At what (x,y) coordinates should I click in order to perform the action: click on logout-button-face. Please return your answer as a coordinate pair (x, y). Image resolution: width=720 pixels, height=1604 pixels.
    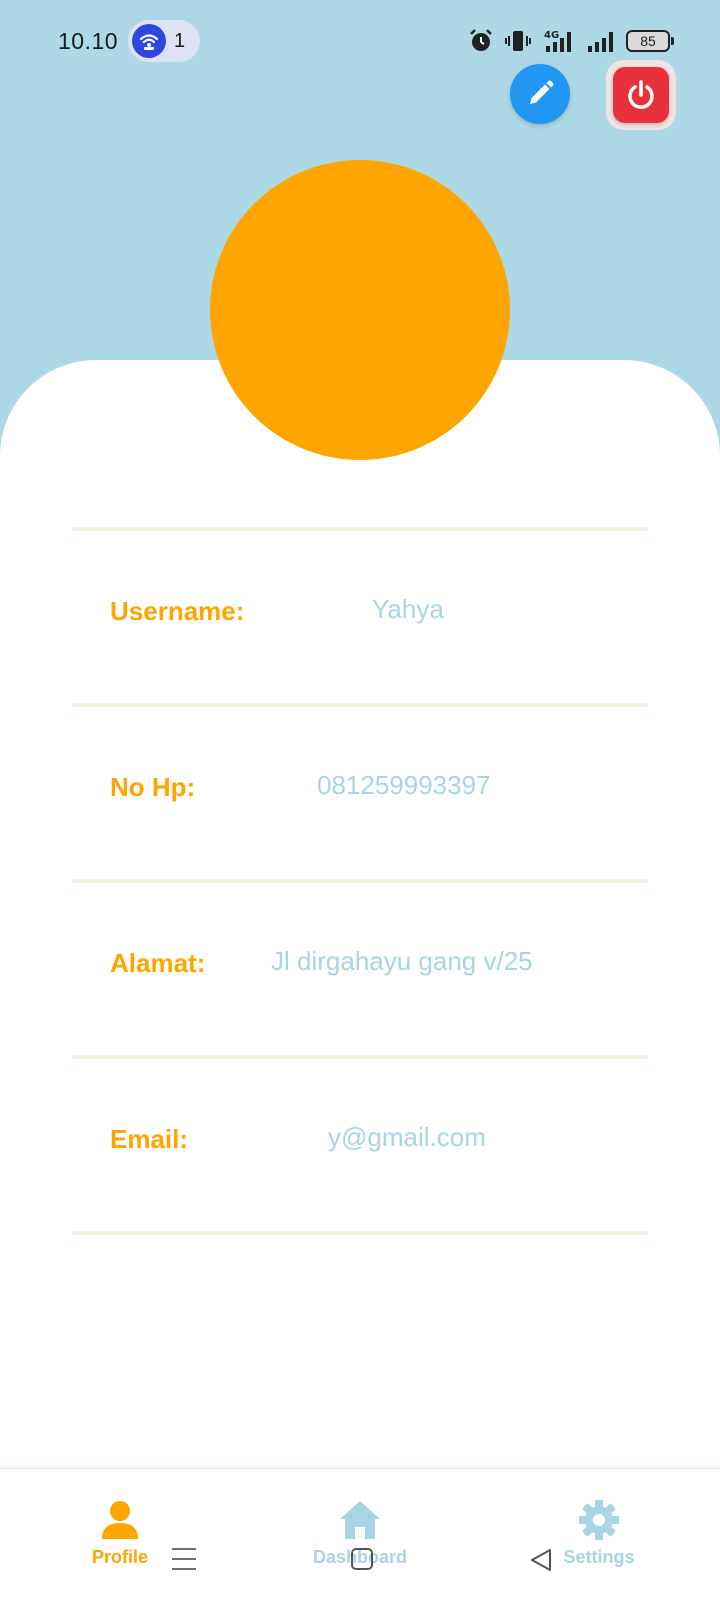
    Looking at the image, I should click on (641, 95).